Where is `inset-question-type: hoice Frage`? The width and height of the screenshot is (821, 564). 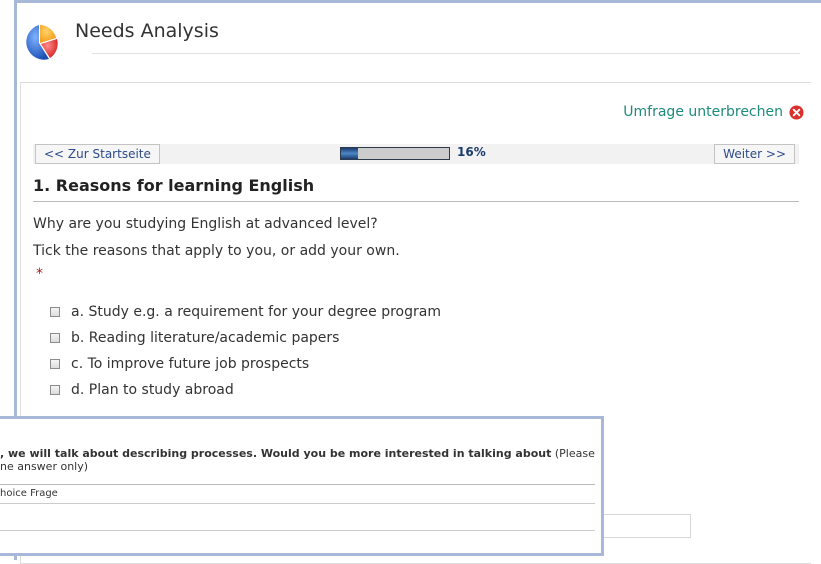 inset-question-type: hoice Frage is located at coordinates (29, 493).